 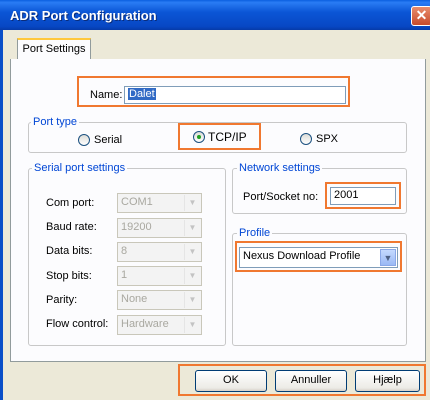 What do you see at coordinates (134, 299) in the screenshot?
I see `parity-value: None` at bounding box center [134, 299].